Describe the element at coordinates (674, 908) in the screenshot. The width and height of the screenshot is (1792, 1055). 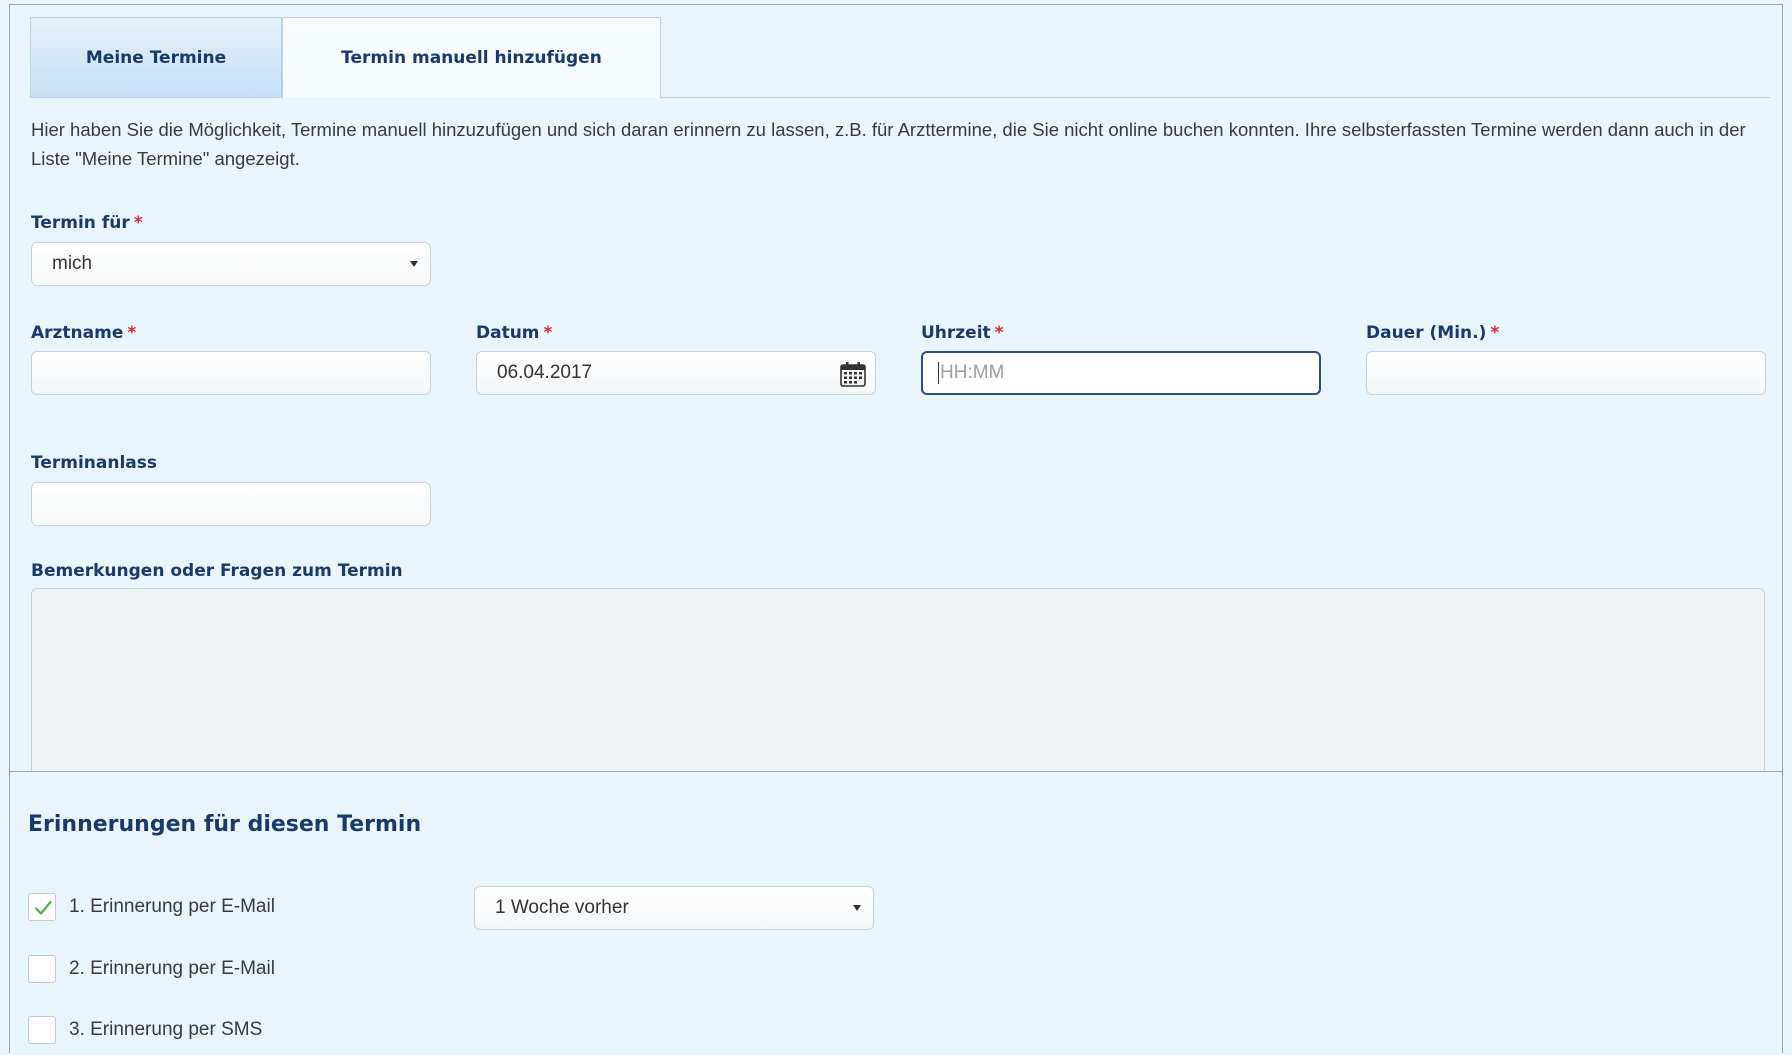
I see `reminder-1-timing-select: 1 Woche vorher` at that location.